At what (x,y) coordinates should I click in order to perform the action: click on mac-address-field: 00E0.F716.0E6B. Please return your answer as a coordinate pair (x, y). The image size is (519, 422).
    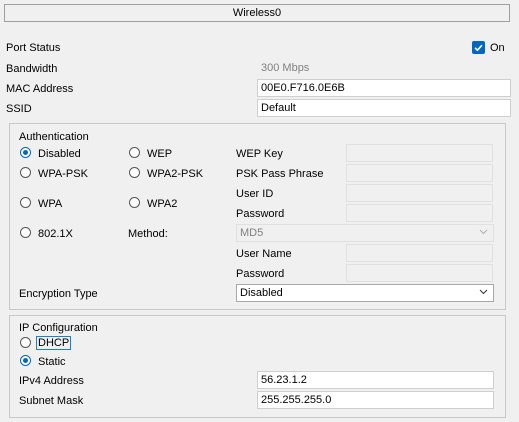
    Looking at the image, I should click on (384, 88).